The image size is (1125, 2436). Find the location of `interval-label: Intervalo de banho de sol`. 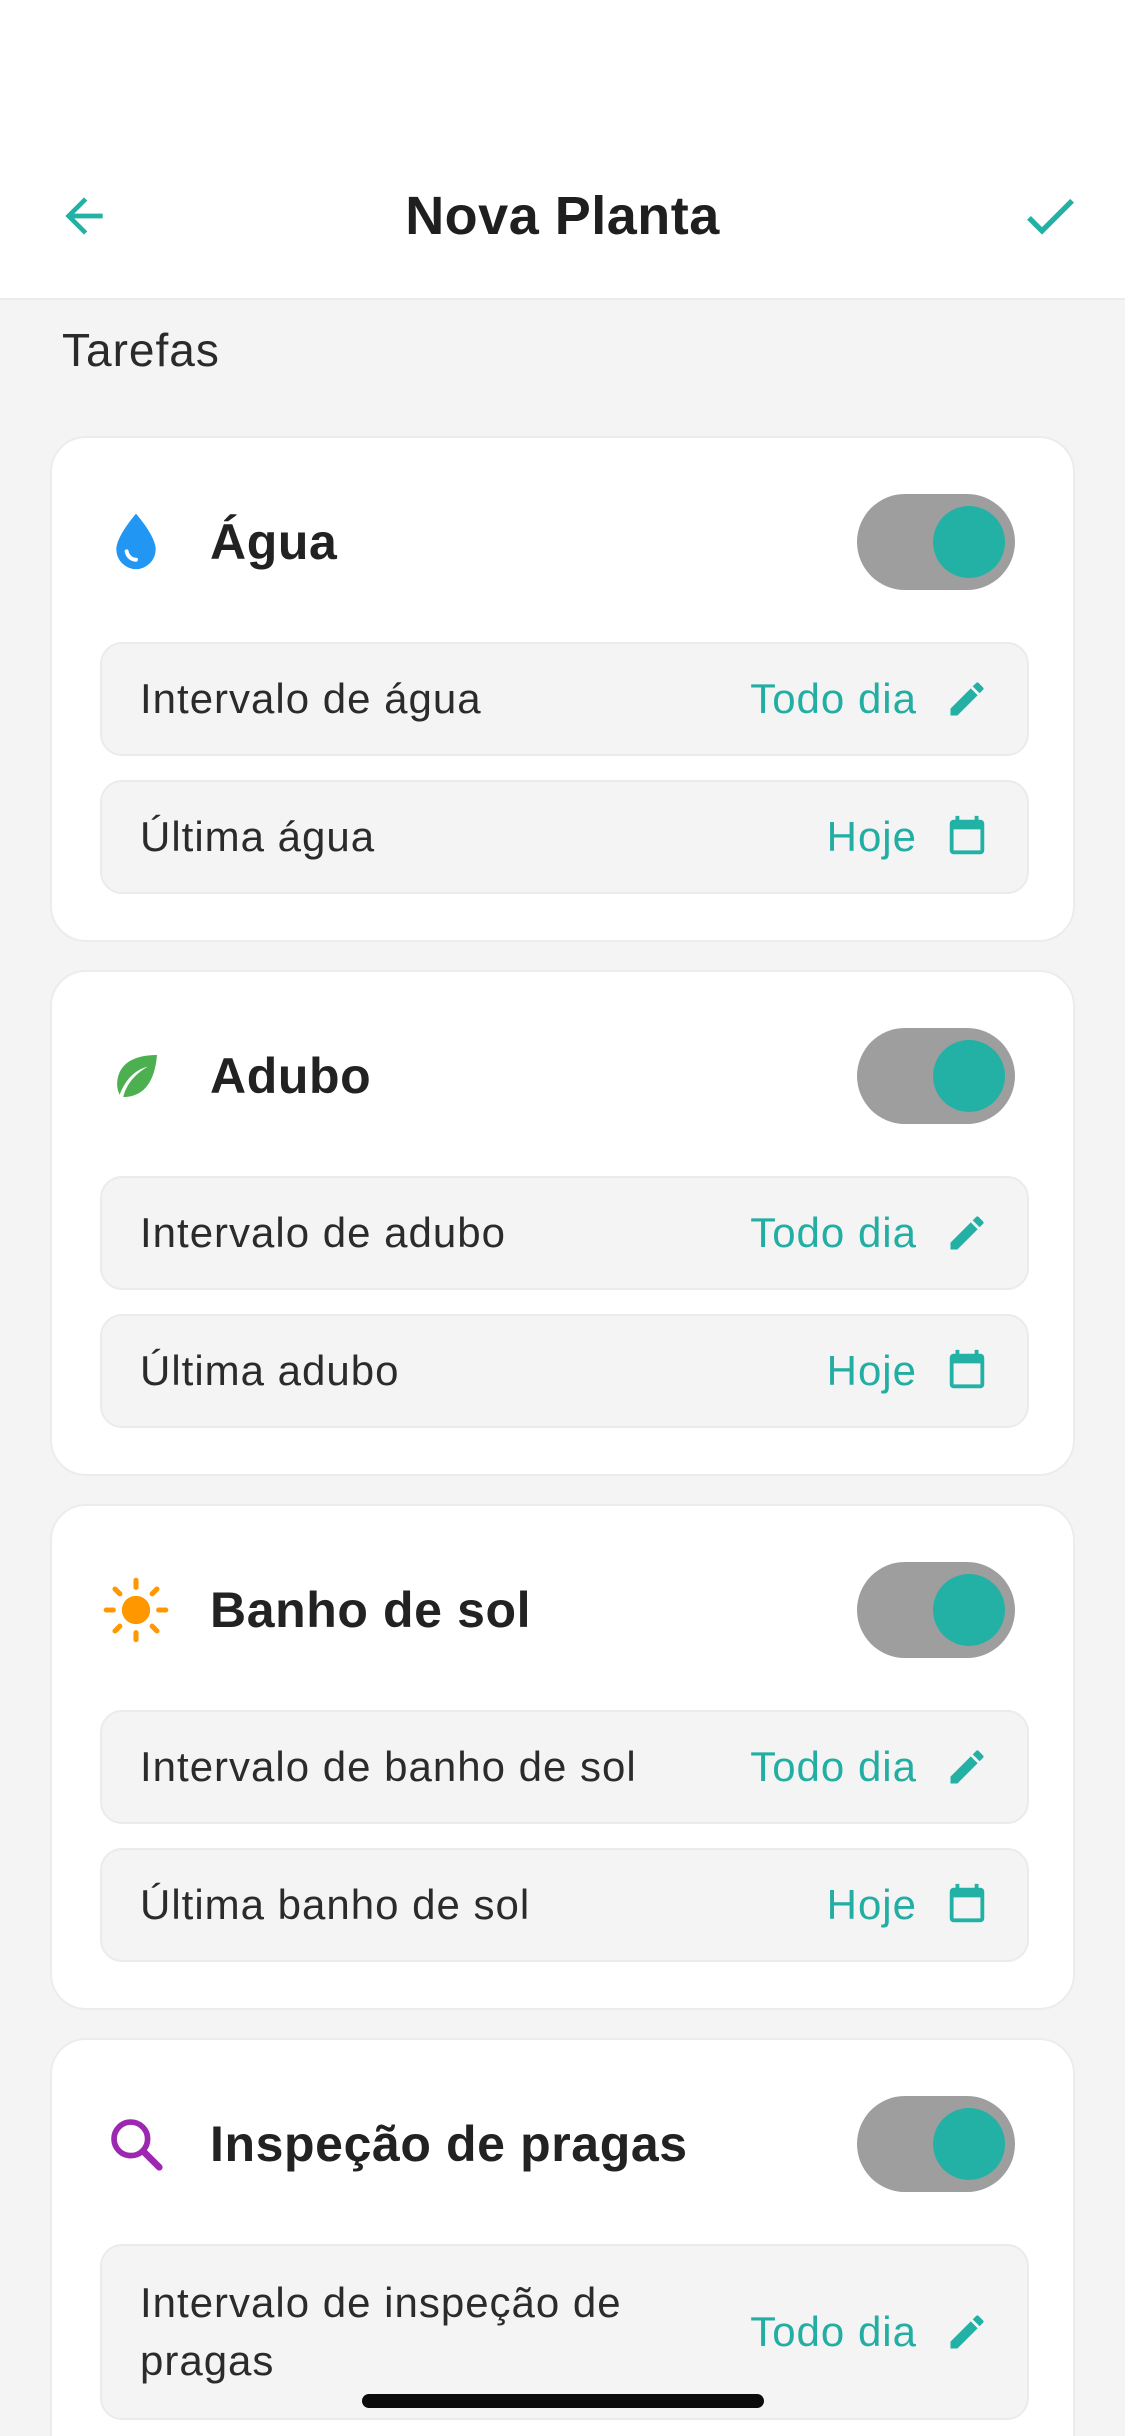

interval-label: Intervalo de banho de sol is located at coordinates (388, 1766).